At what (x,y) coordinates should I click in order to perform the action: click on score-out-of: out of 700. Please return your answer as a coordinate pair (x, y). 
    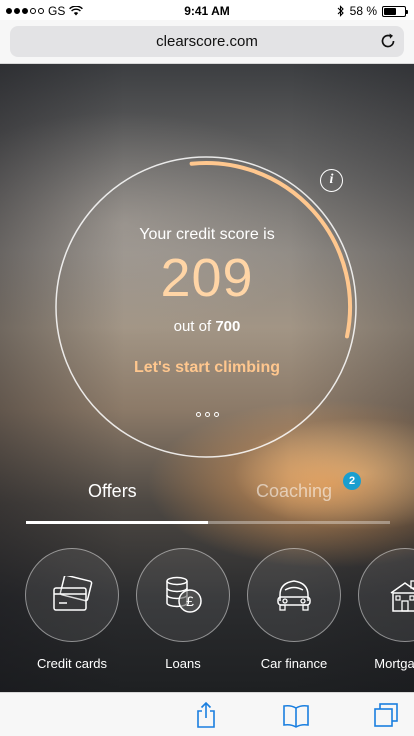
    Looking at the image, I should click on (207, 326).